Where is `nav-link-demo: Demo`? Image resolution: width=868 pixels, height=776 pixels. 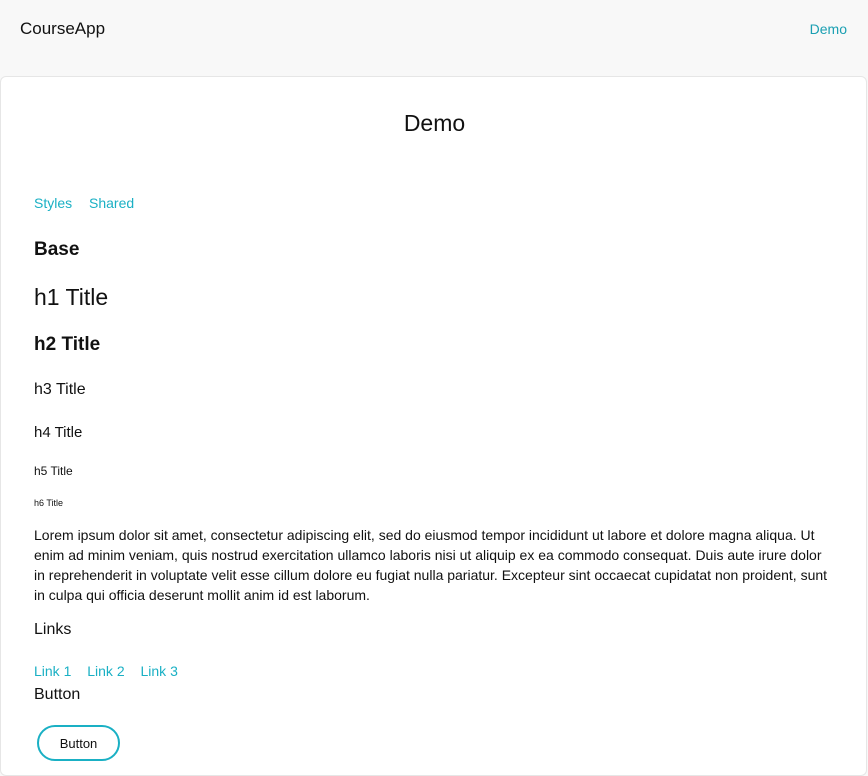 nav-link-demo: Demo is located at coordinates (828, 29).